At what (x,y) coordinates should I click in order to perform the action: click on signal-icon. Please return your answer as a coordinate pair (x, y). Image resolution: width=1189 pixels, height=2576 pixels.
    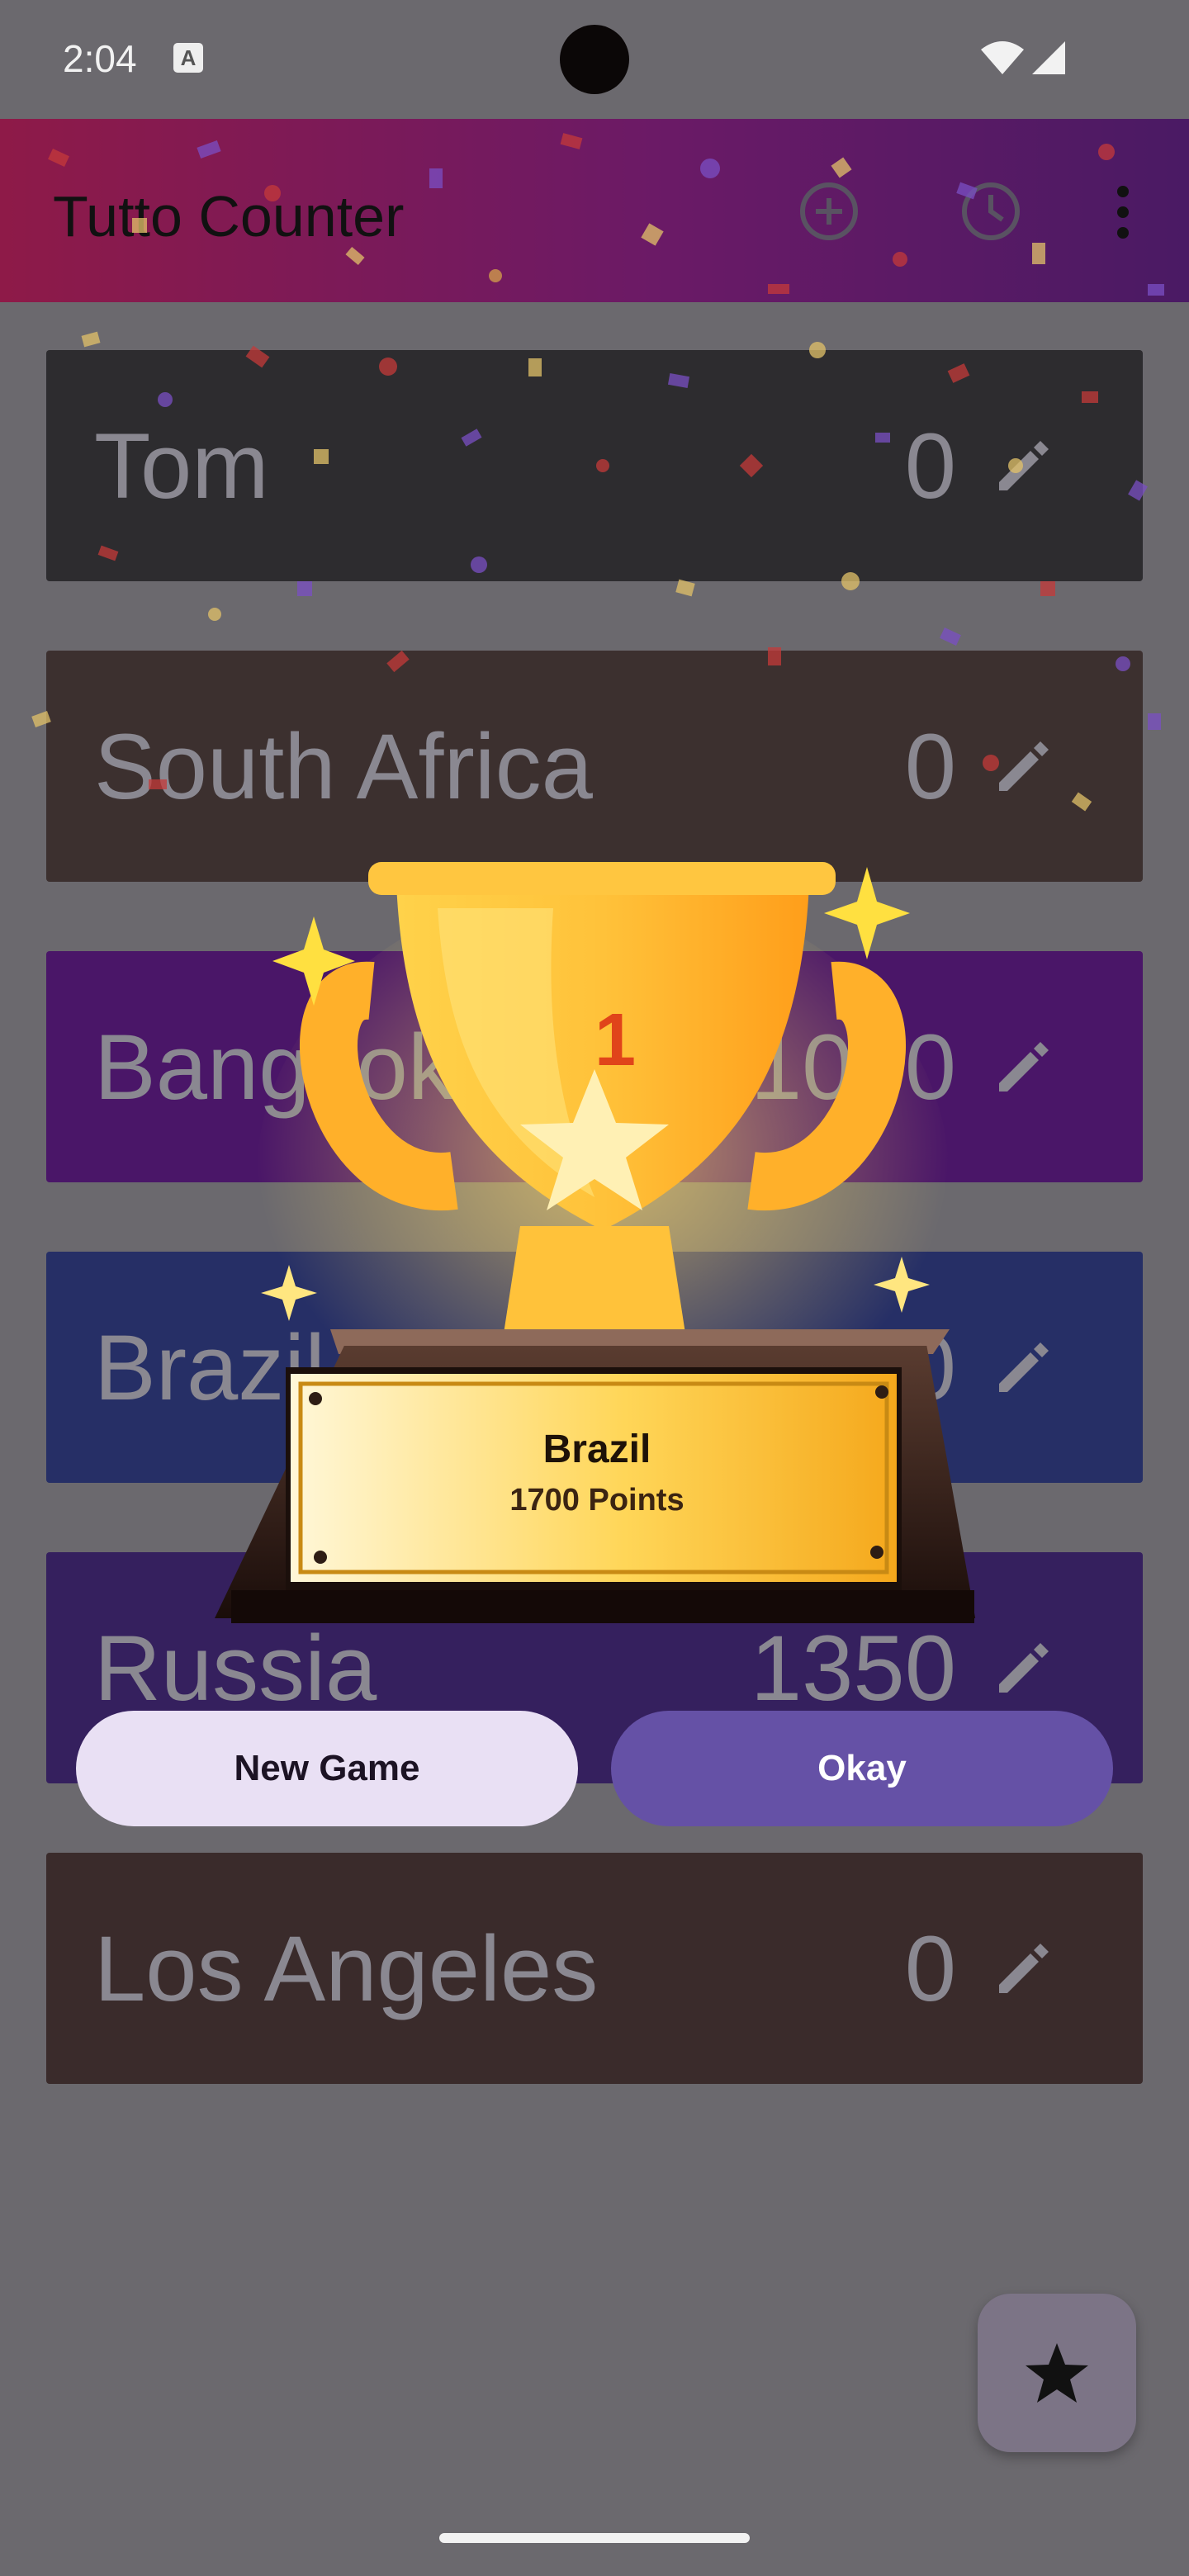
    Looking at the image, I should click on (1048, 57).